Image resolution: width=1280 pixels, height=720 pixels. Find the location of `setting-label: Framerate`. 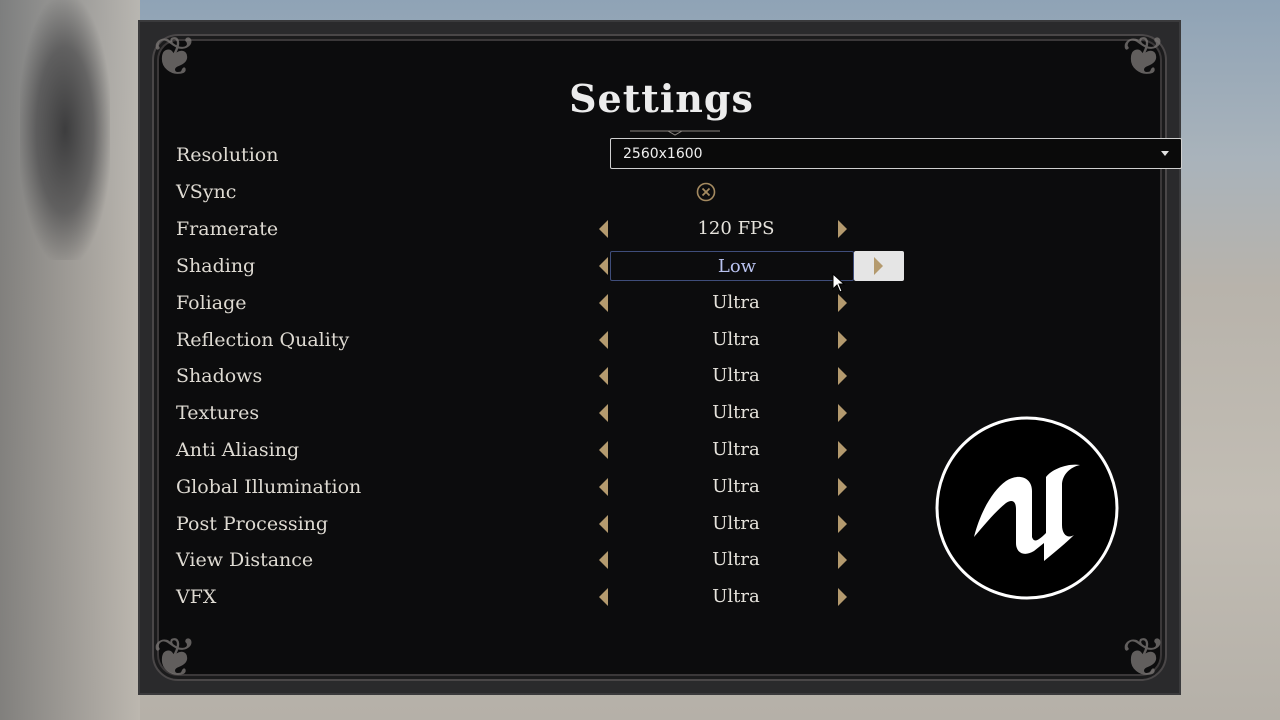

setting-label: Framerate is located at coordinates (227, 229).